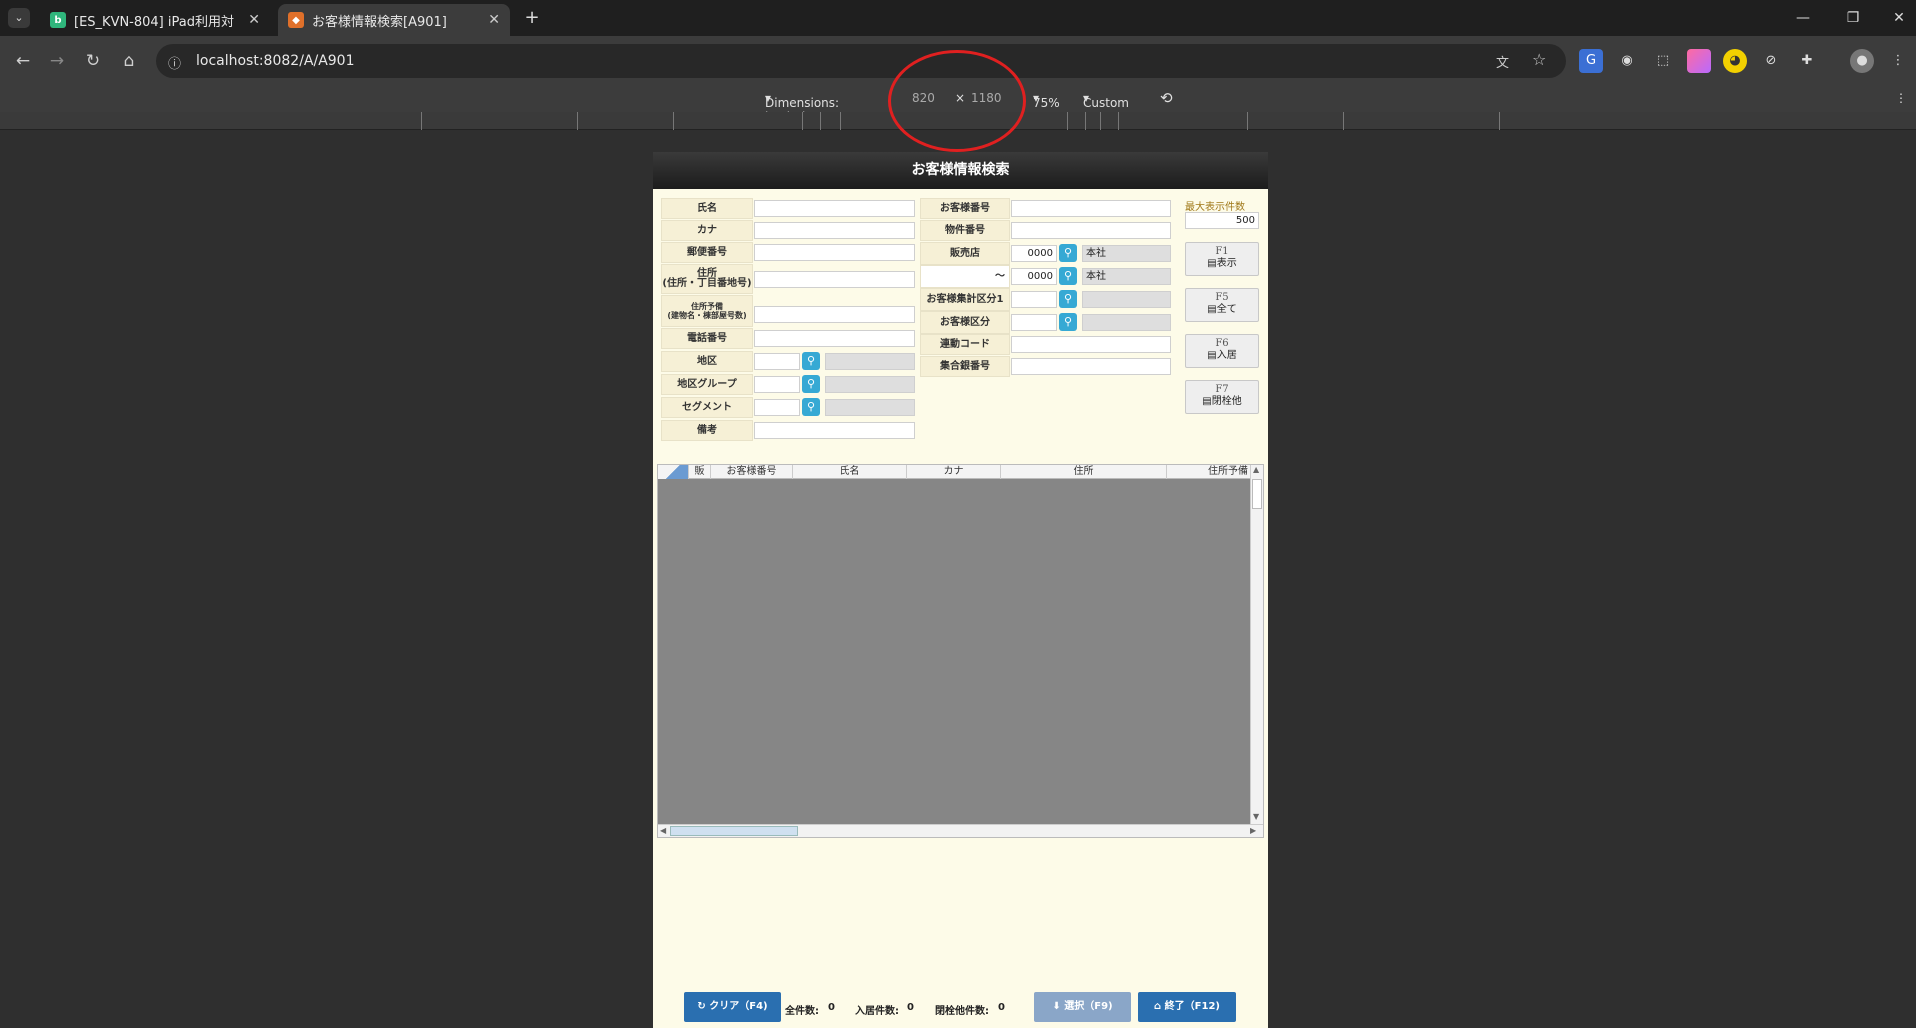 The height and width of the screenshot is (1028, 1916). I want to click on close-window-icon: ✕, so click(1899, 18).